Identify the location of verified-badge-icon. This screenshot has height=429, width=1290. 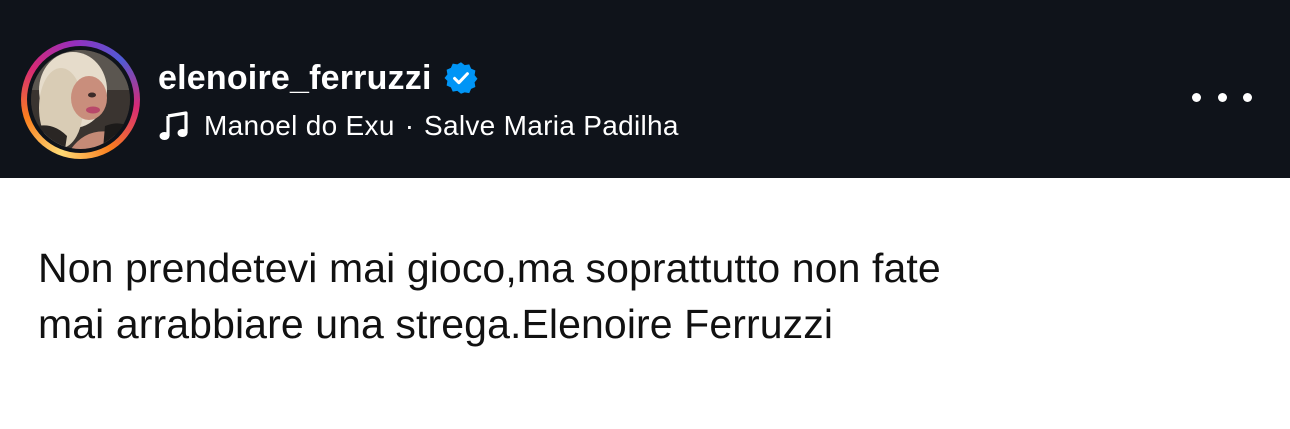
(461, 78).